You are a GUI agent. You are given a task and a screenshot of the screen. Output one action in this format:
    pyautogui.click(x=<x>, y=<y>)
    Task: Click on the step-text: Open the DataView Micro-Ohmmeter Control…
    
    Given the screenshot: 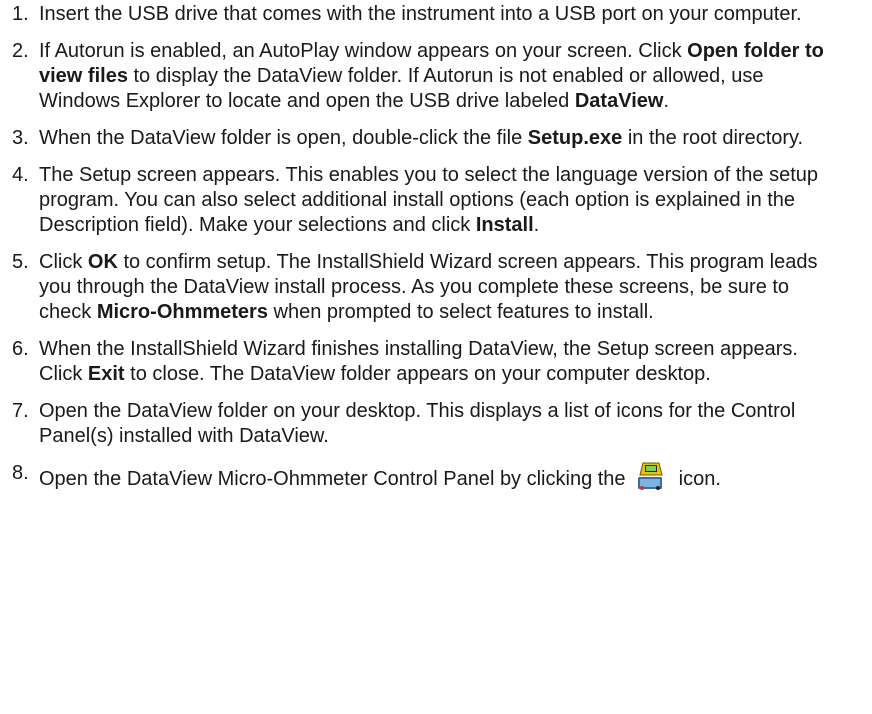 What is the action you would take?
    pyautogui.click(x=380, y=476)
    